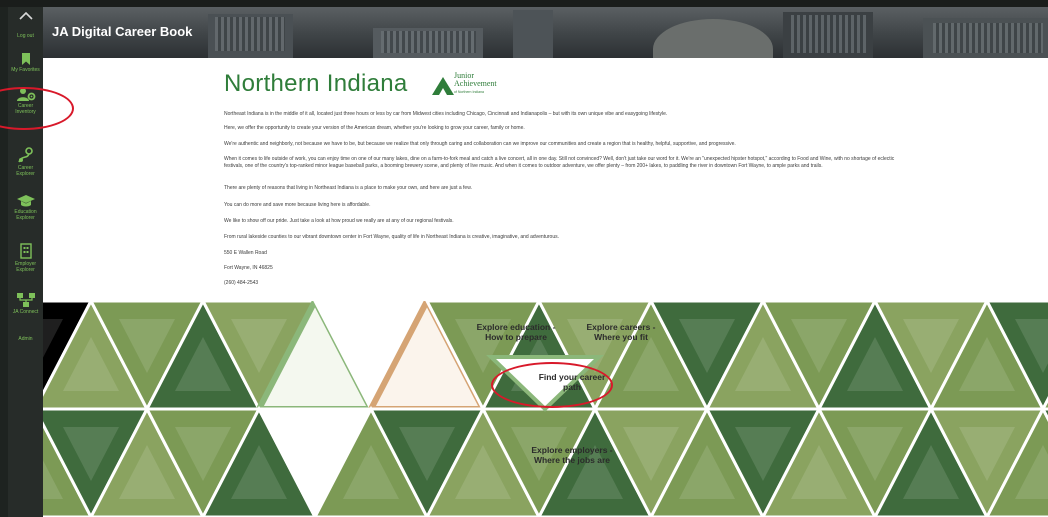 This screenshot has height=517, width=1048. I want to click on header-building, so click(533, 34).